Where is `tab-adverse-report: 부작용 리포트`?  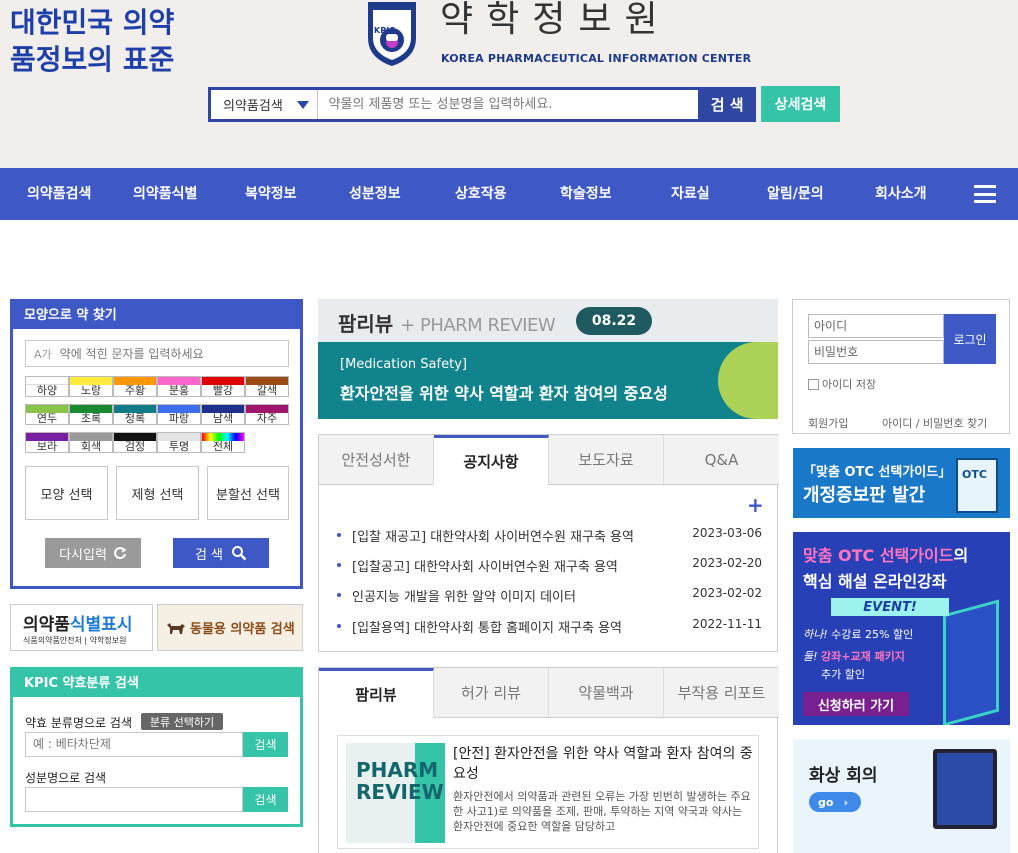 tab-adverse-report: 부작용 리포트 is located at coordinates (721, 693).